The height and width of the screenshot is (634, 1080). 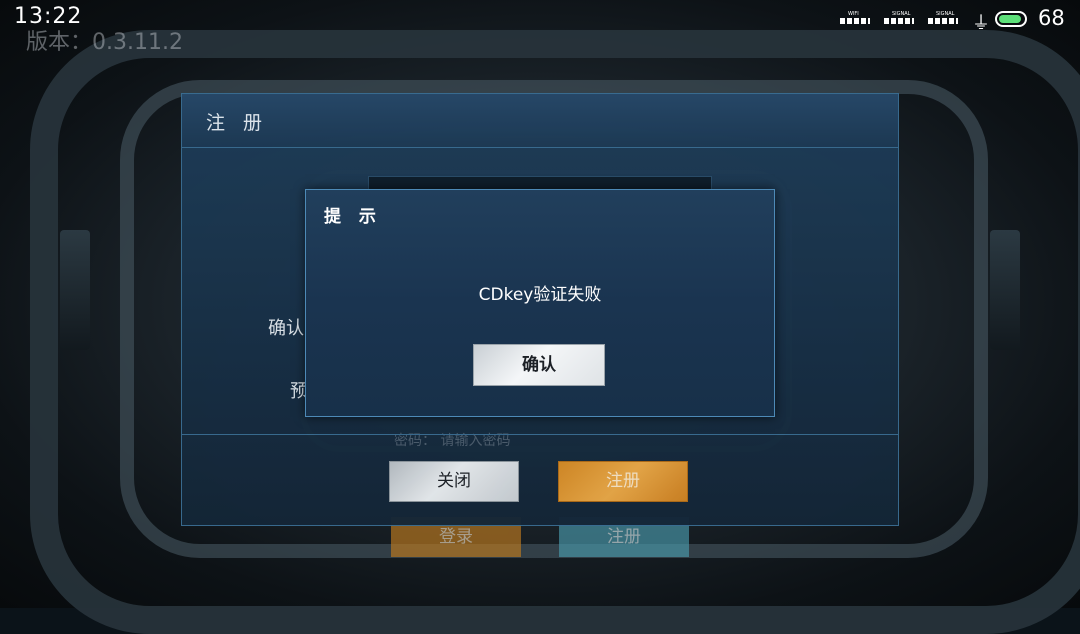 What do you see at coordinates (353, 217) in the screenshot?
I see `alert-title: 提 示` at bounding box center [353, 217].